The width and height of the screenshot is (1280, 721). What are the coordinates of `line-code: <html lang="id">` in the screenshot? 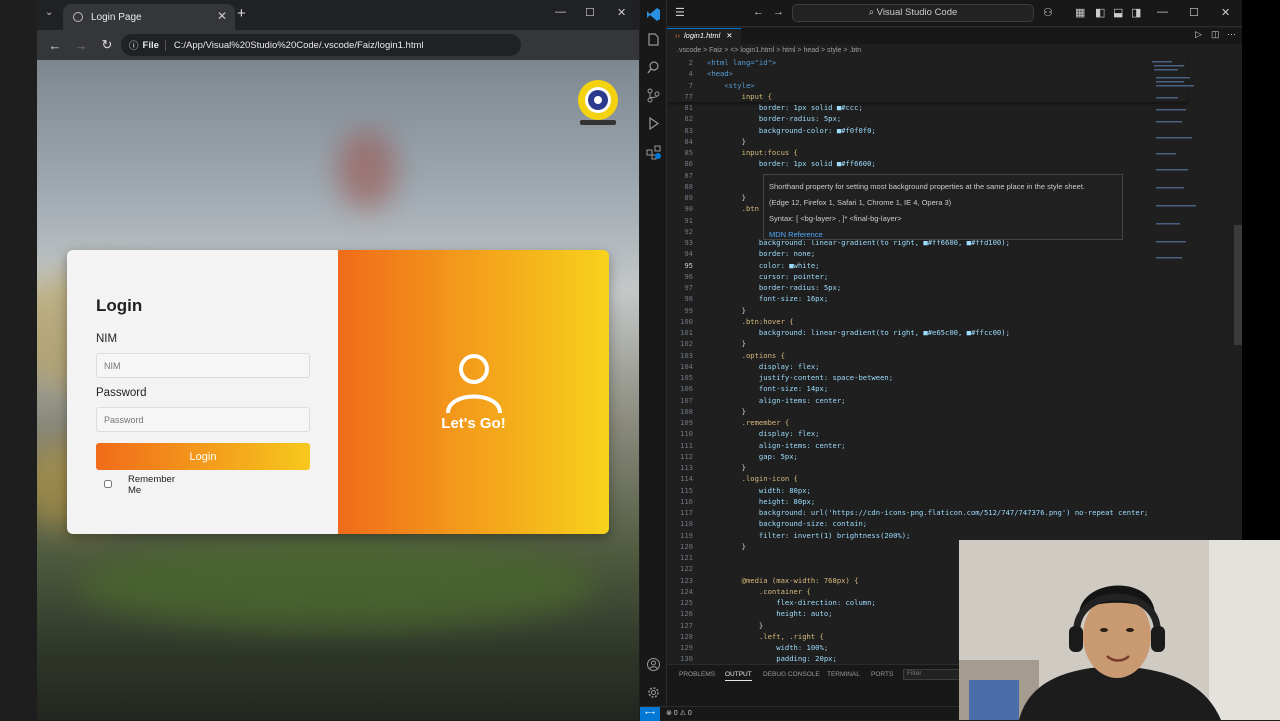 It's located at (742, 62).